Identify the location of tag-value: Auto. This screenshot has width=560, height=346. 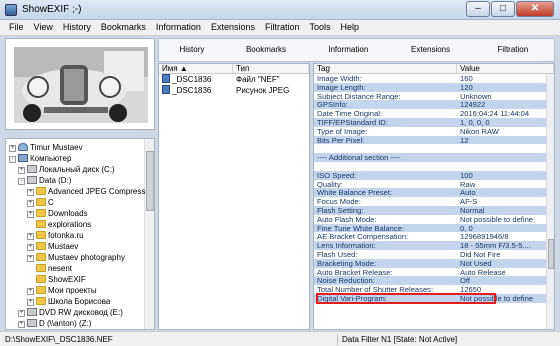
(468, 193).